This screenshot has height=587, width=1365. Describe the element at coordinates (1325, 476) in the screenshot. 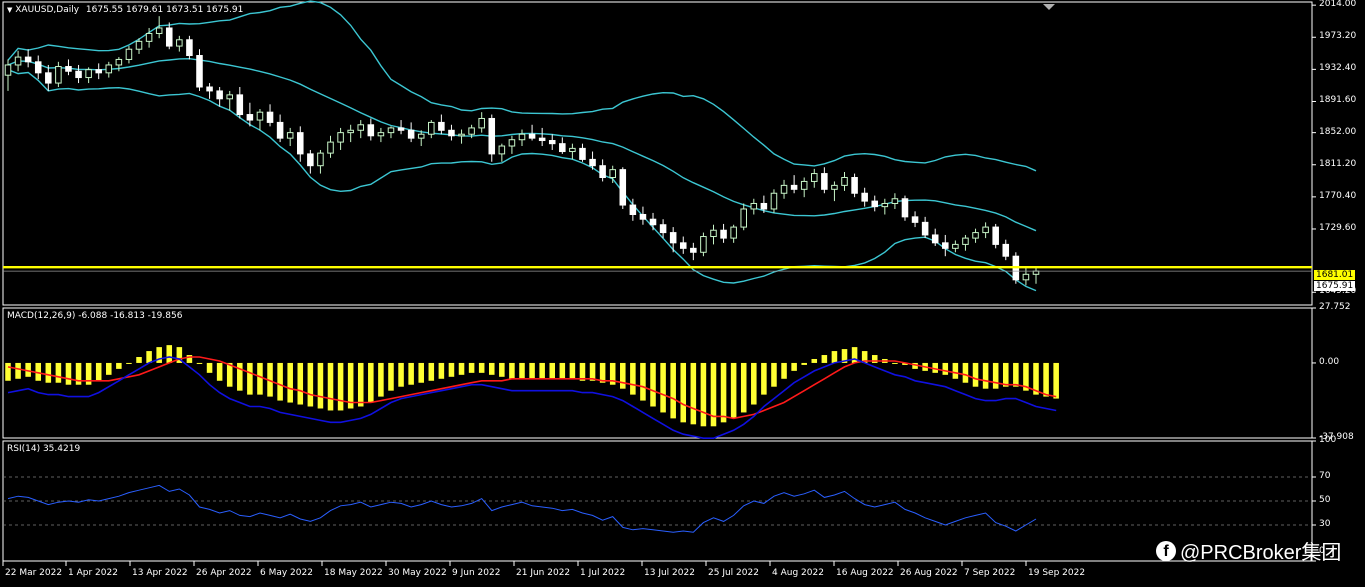

I see `rsi-tick-label: 70` at that location.